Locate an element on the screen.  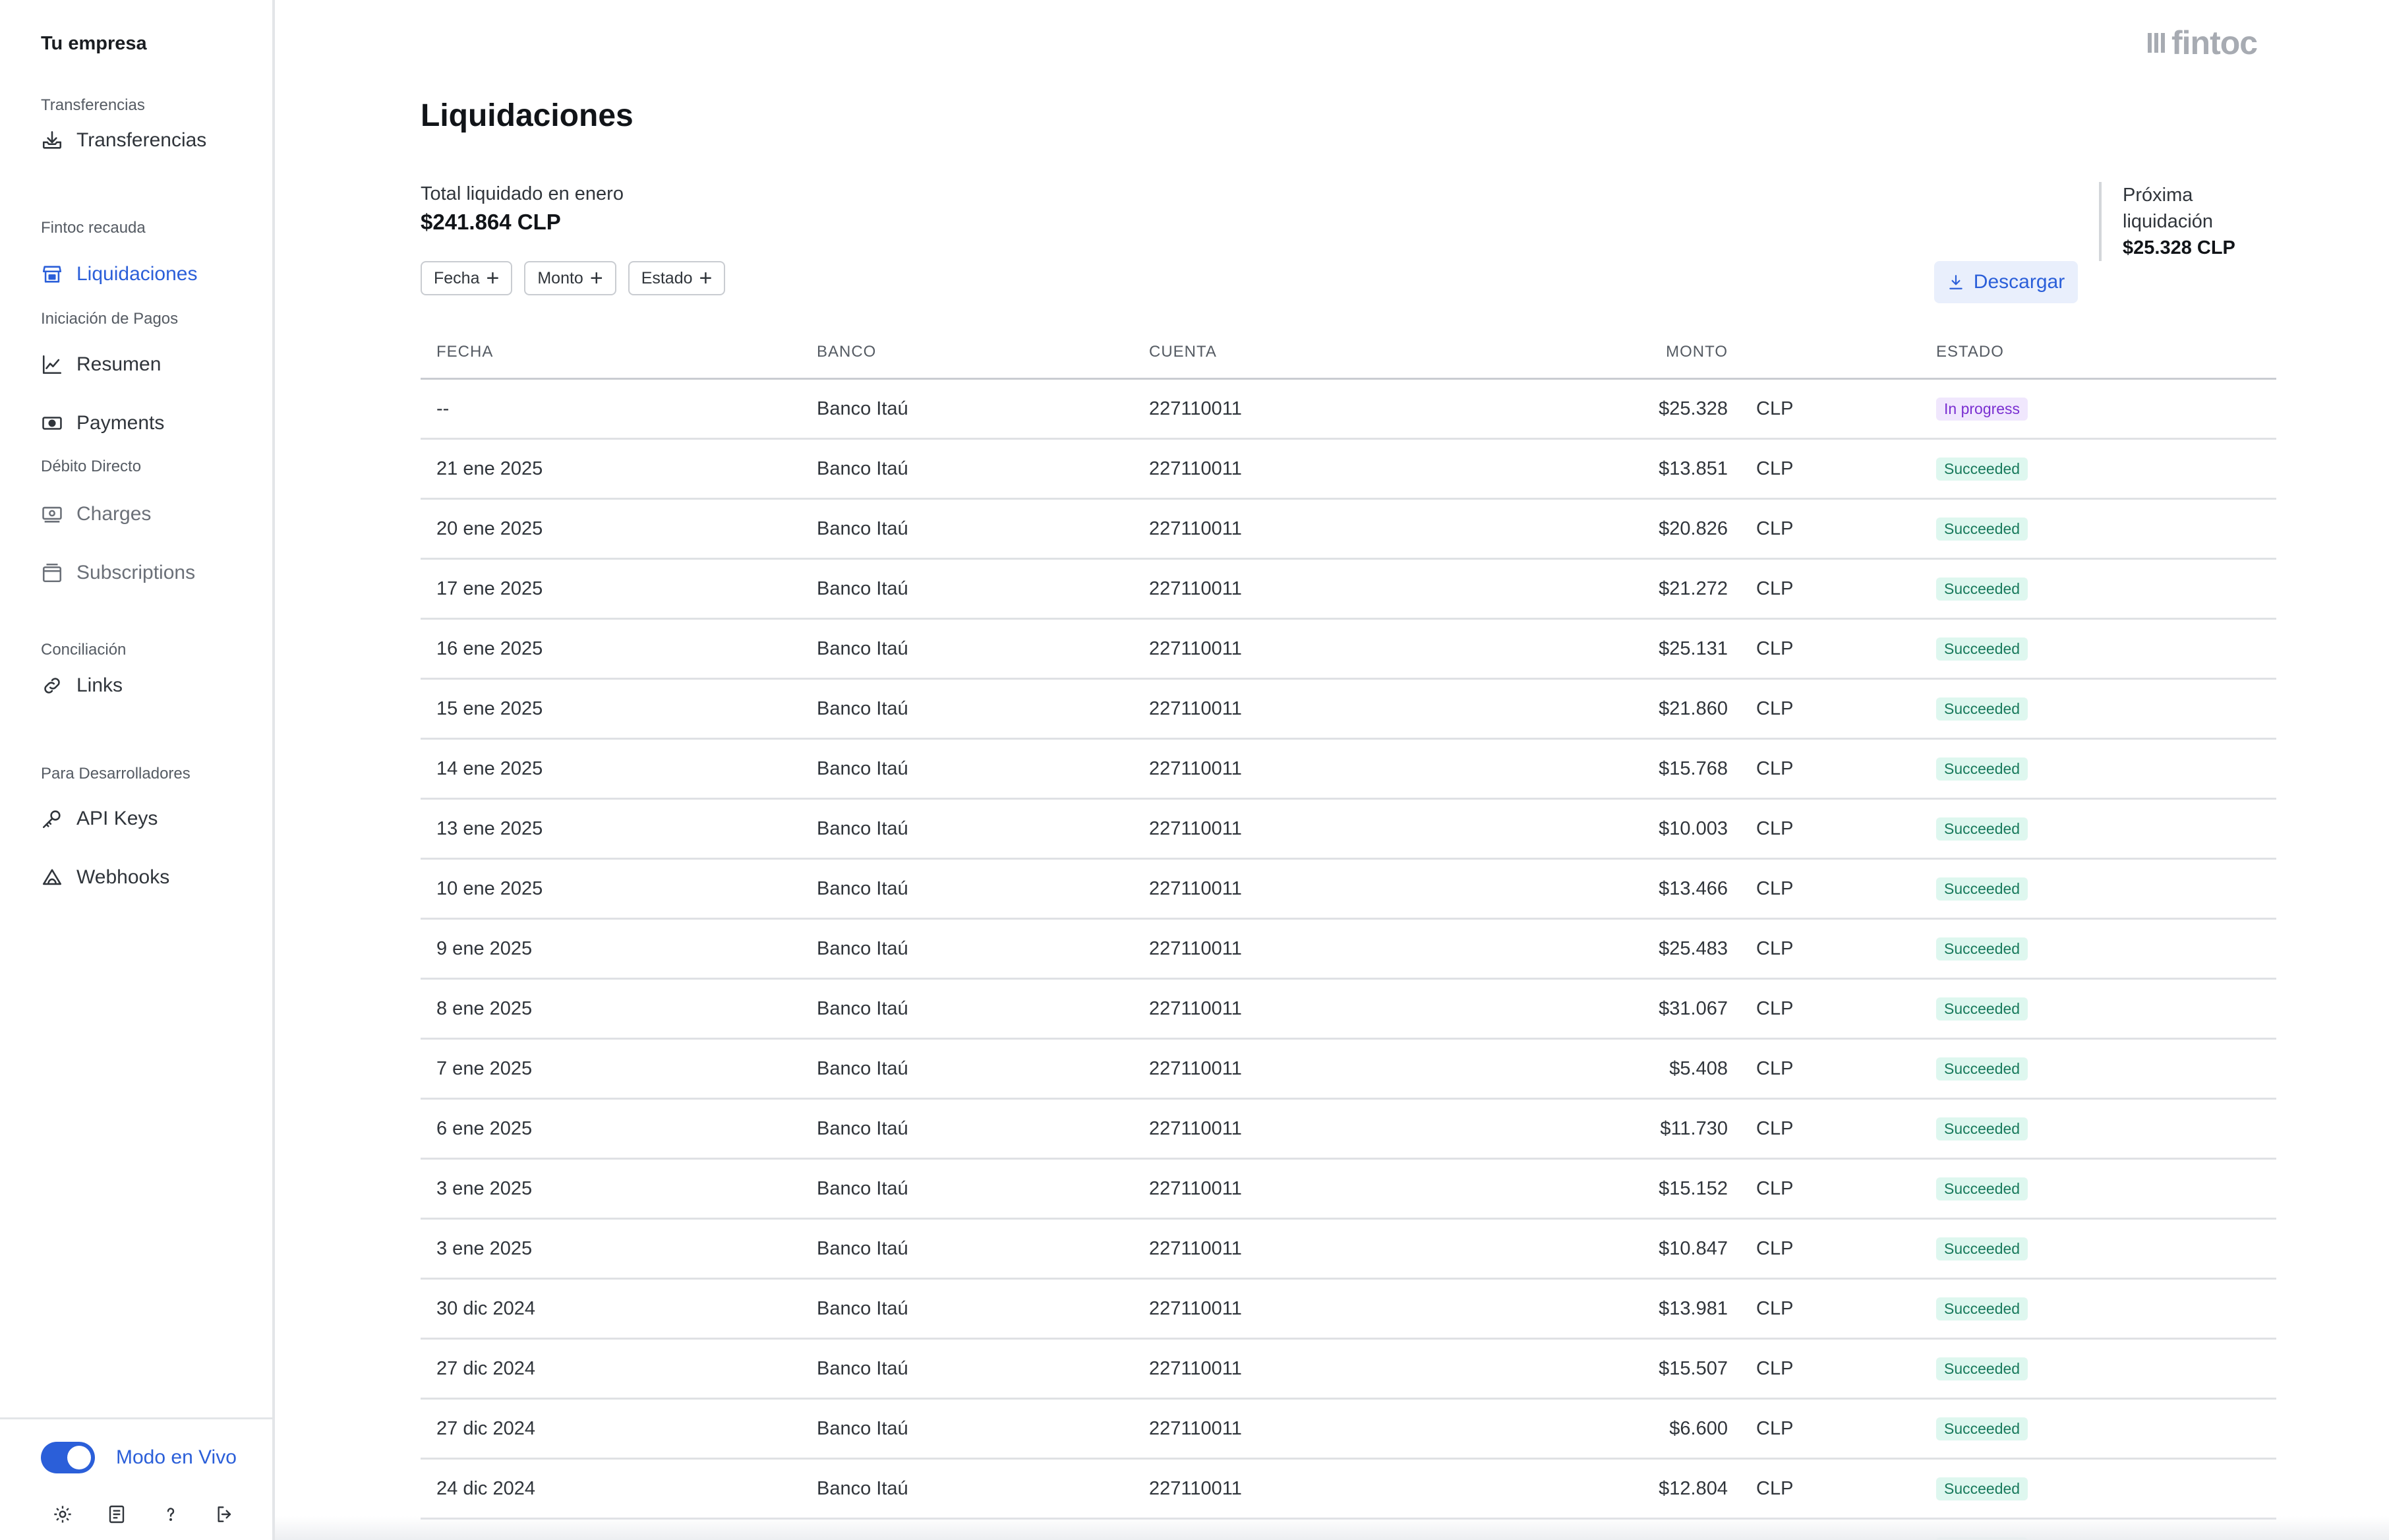
filter-fecha: Fecha + is located at coordinates (467, 278).